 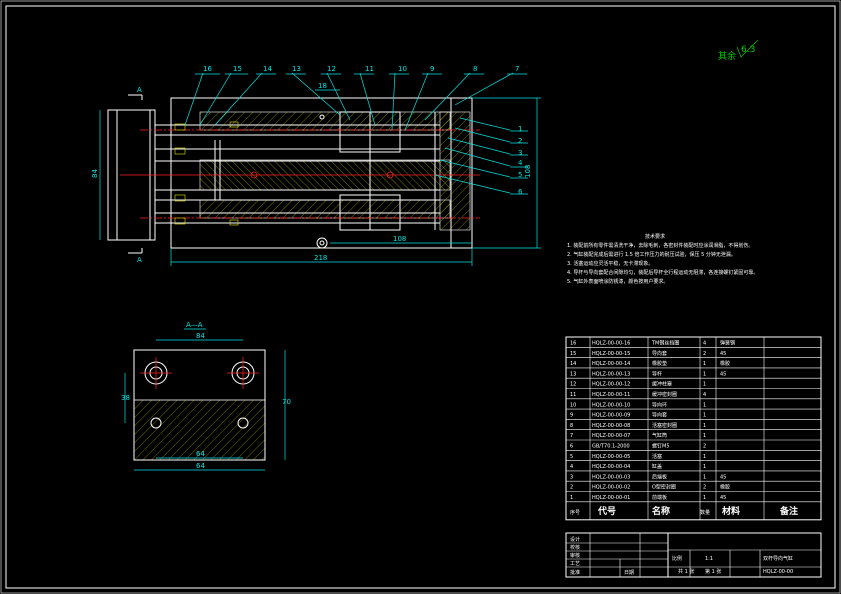 I want to click on bom-cell: HQLZ-00-00-03, so click(x=611, y=477).